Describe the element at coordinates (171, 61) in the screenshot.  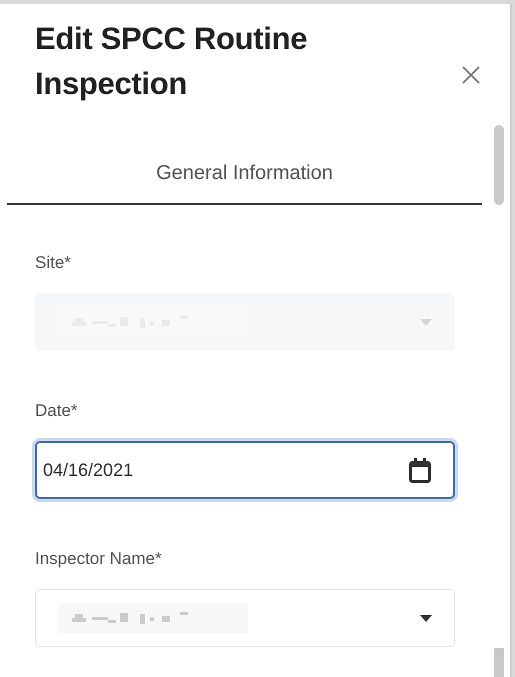
I see `dialog-title: Edit SPCC Routine Inspection` at that location.